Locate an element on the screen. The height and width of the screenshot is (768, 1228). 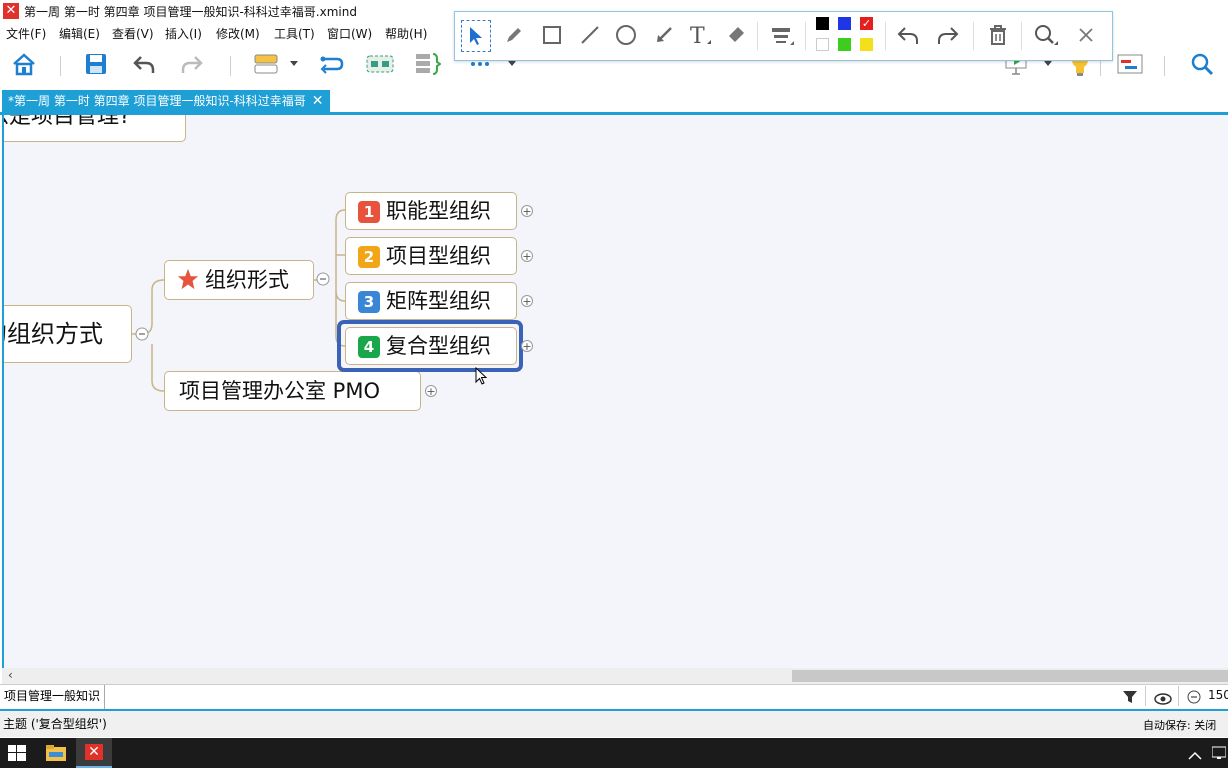
priority-2-icon: 2 is located at coordinates (369, 257).